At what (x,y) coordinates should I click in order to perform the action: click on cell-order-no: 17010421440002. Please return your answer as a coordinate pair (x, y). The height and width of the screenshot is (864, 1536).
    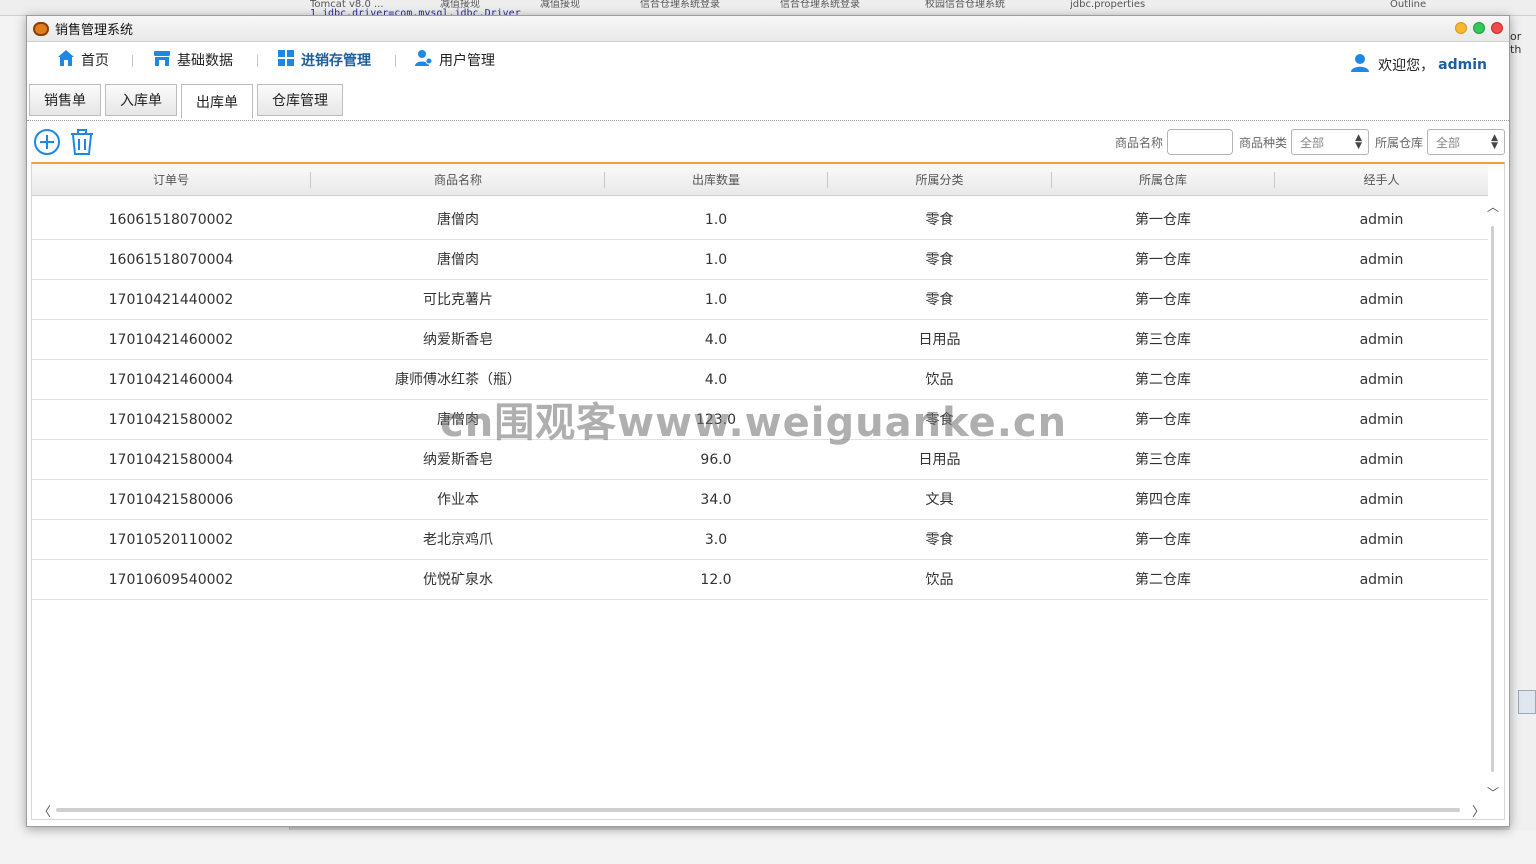
    Looking at the image, I should click on (171, 300).